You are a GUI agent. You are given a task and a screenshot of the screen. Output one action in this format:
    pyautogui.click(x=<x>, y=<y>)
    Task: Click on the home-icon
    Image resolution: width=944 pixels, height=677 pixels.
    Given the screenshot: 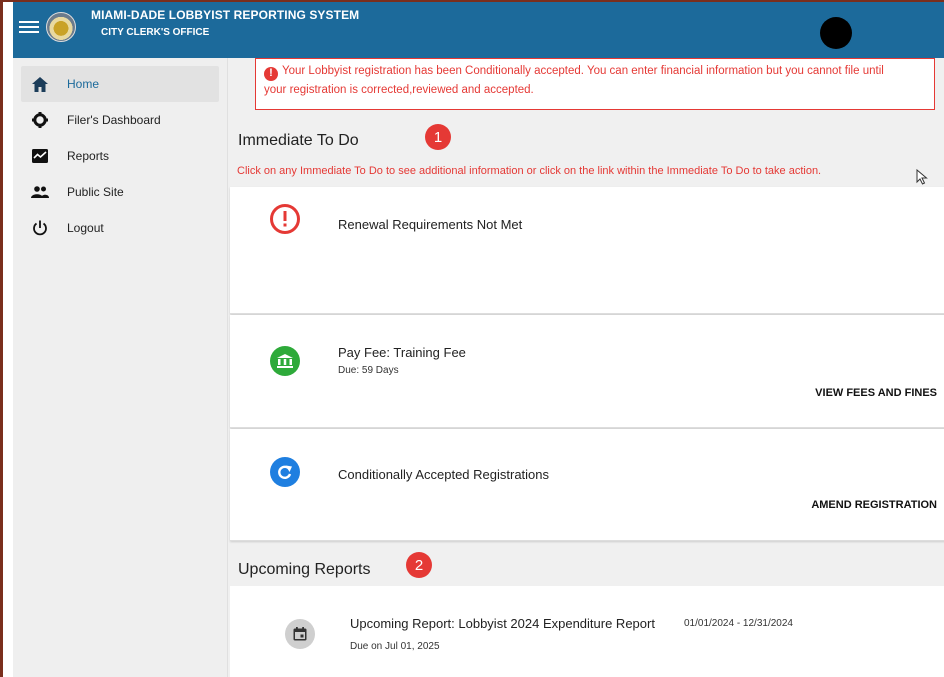 What is the action you would take?
    pyautogui.click(x=40, y=84)
    